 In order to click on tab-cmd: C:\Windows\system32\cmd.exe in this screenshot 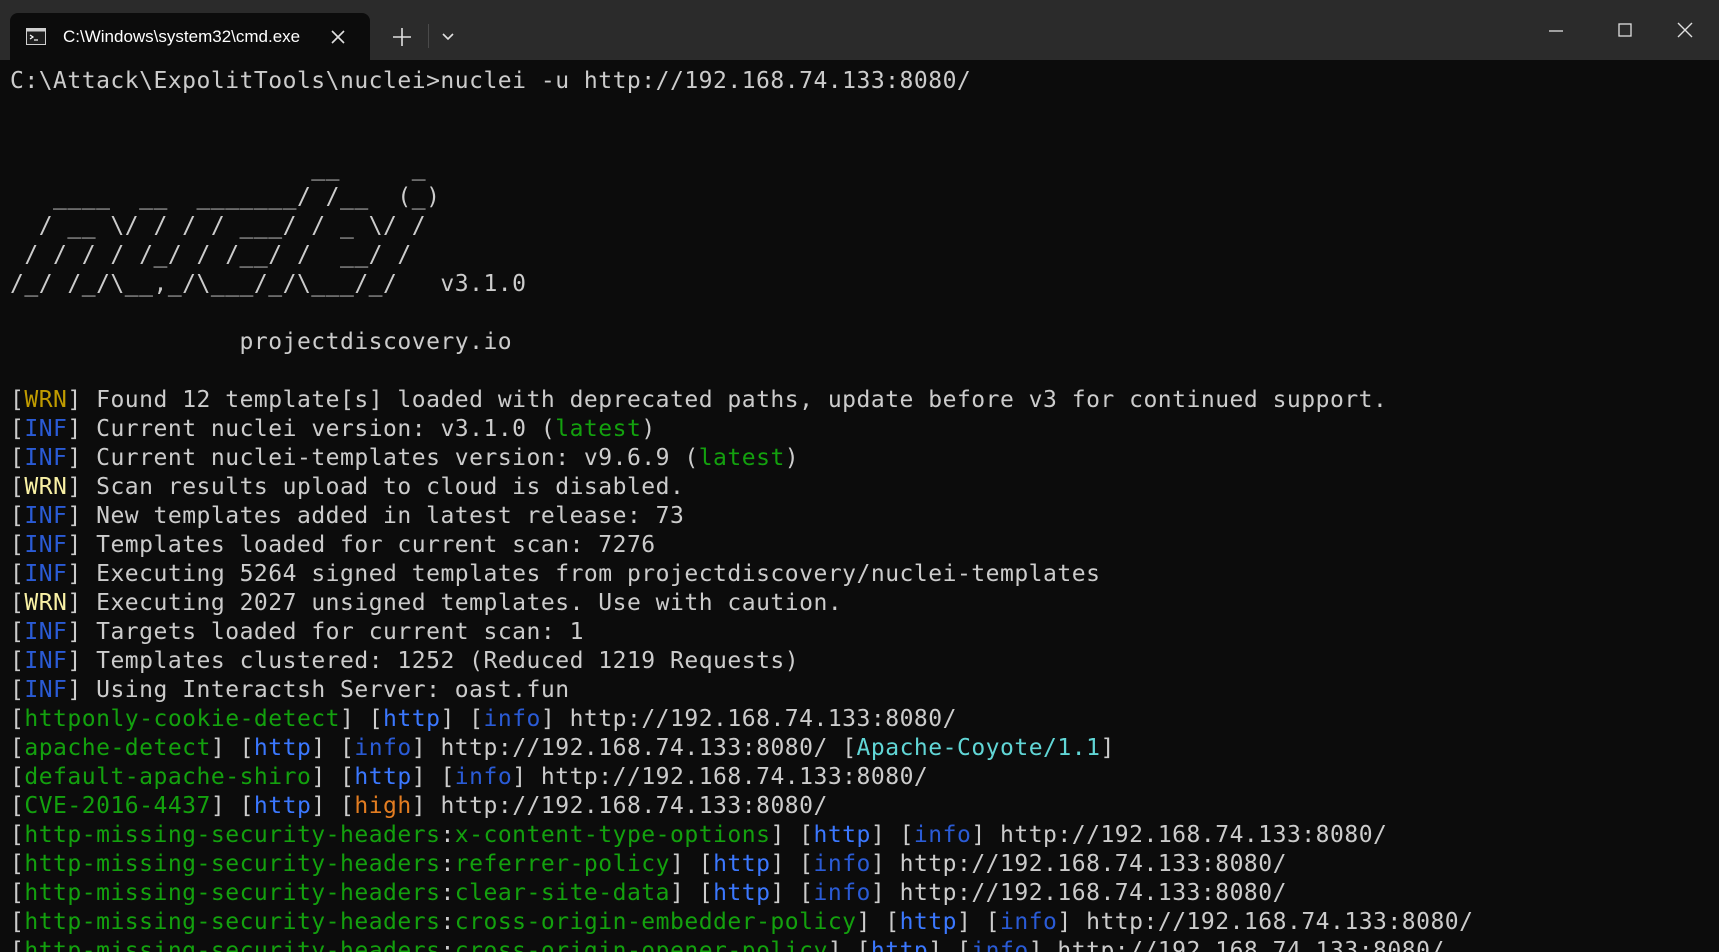, I will do `click(190, 36)`.